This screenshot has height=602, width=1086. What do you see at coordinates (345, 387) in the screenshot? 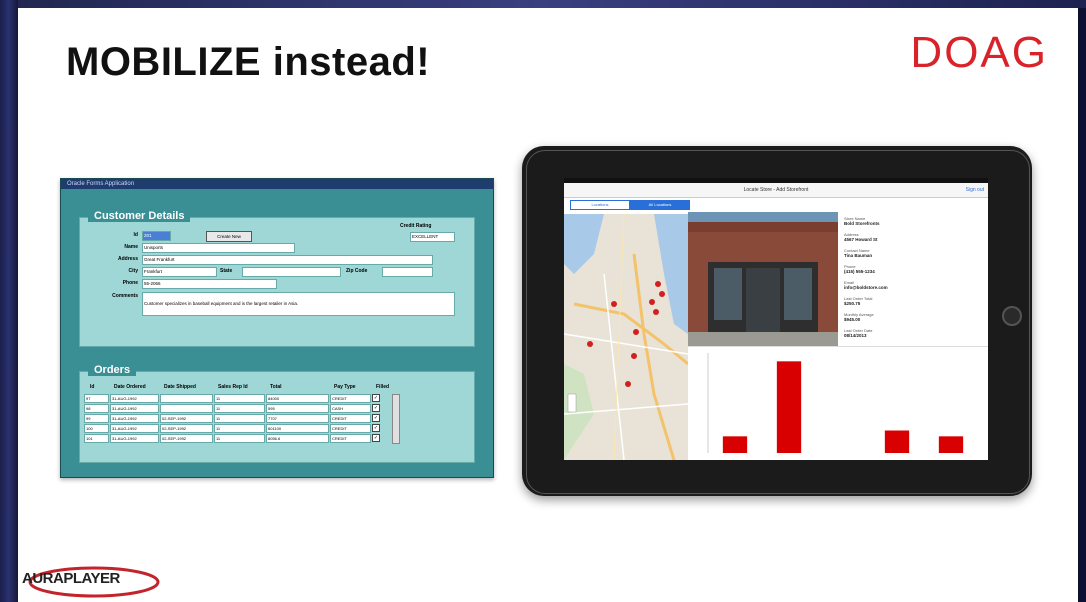
I see `orders-header-5: Pay Type` at bounding box center [345, 387].